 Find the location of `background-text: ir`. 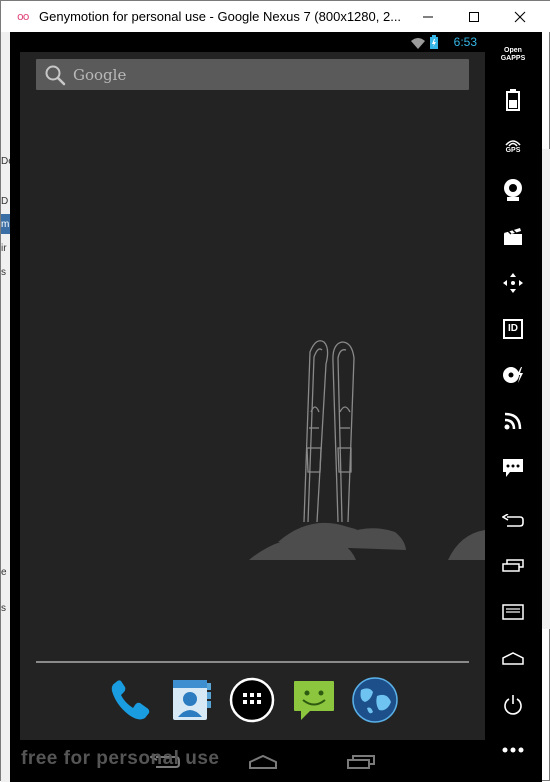

background-text: ir is located at coordinates (4, 248).